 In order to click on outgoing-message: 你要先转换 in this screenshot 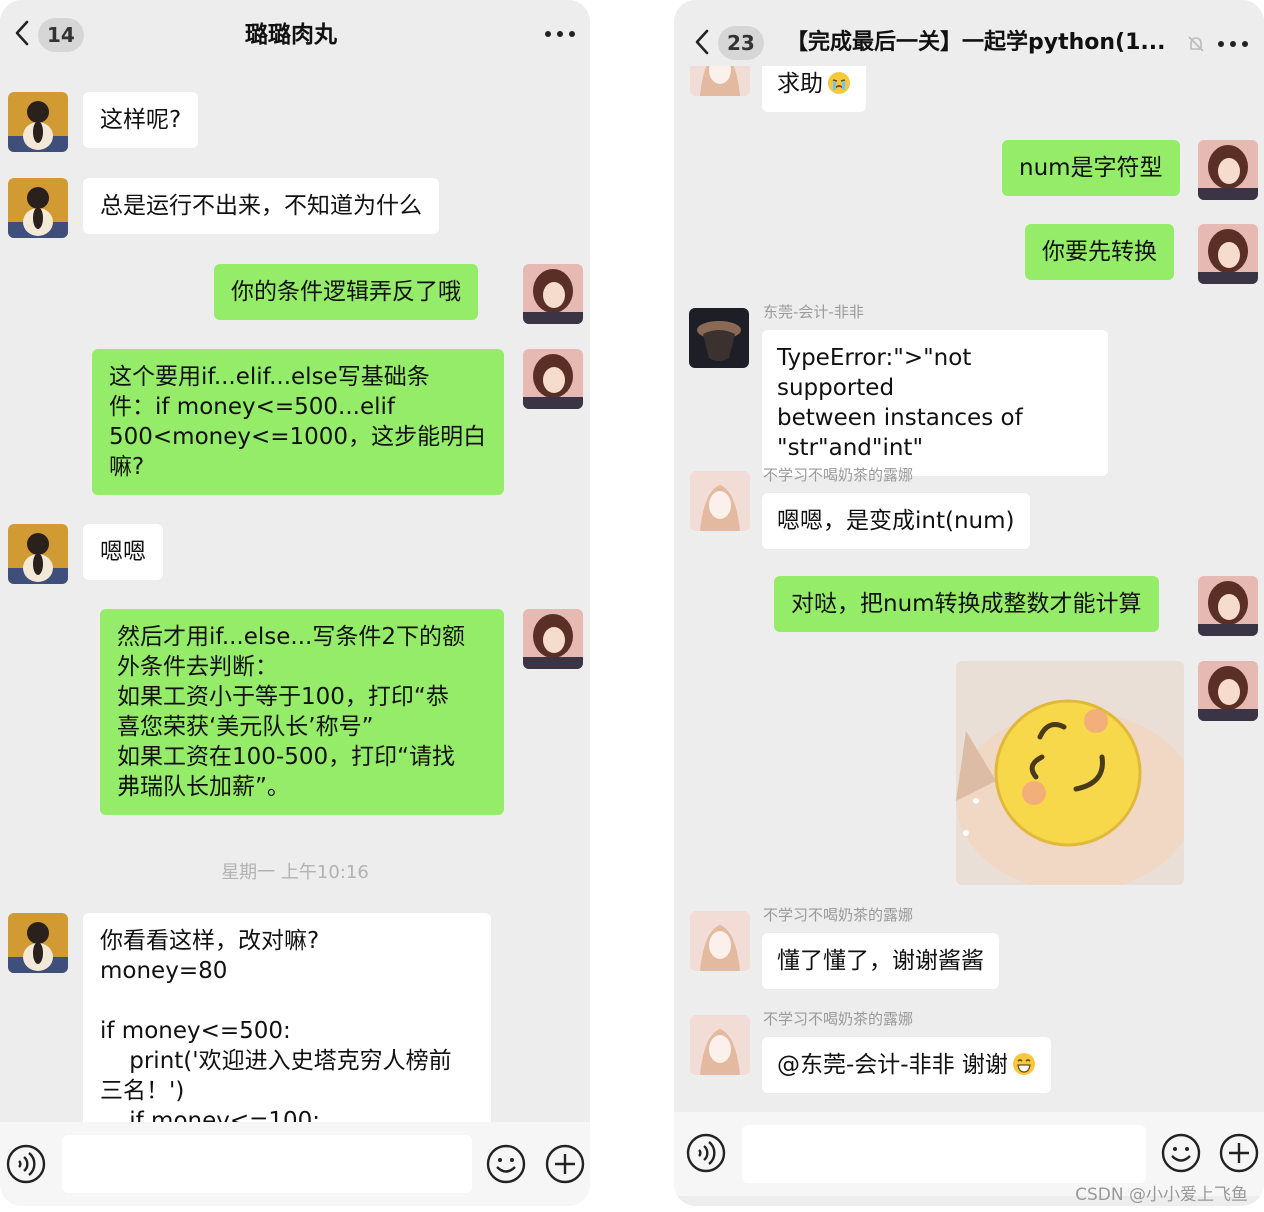, I will do `click(1099, 252)`.